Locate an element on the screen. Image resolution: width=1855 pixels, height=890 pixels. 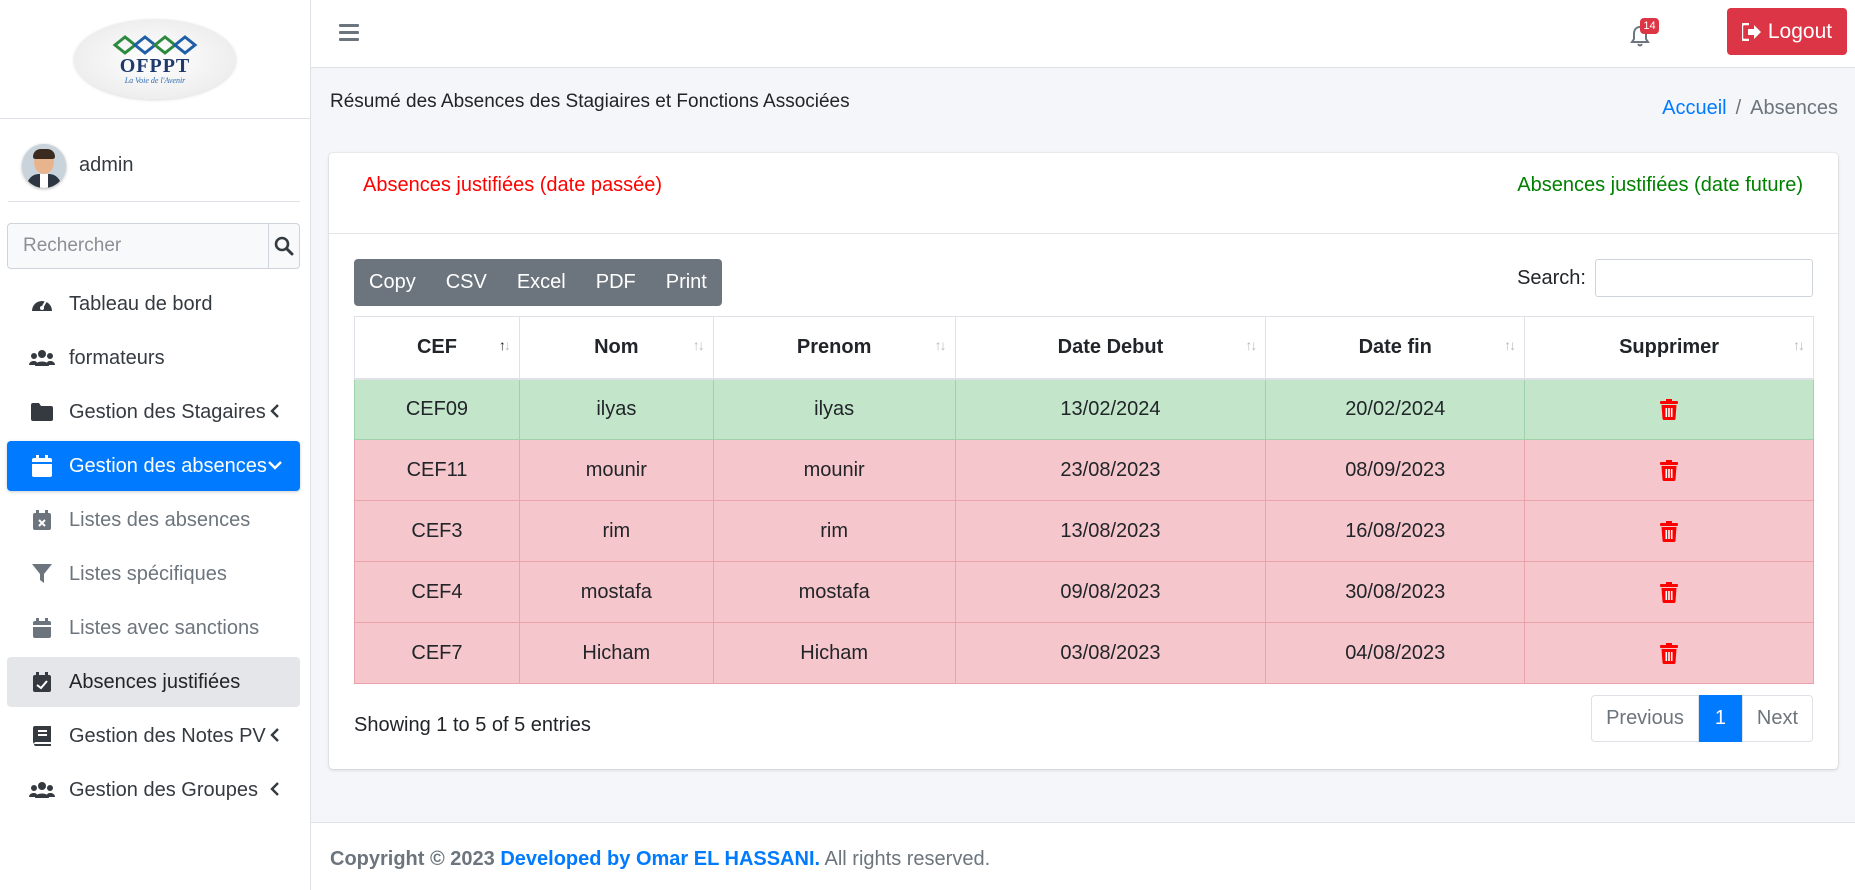
table-row: CEF7 Hicham Hicham 03/08/2023 04/08/2023 is located at coordinates (1084, 653).